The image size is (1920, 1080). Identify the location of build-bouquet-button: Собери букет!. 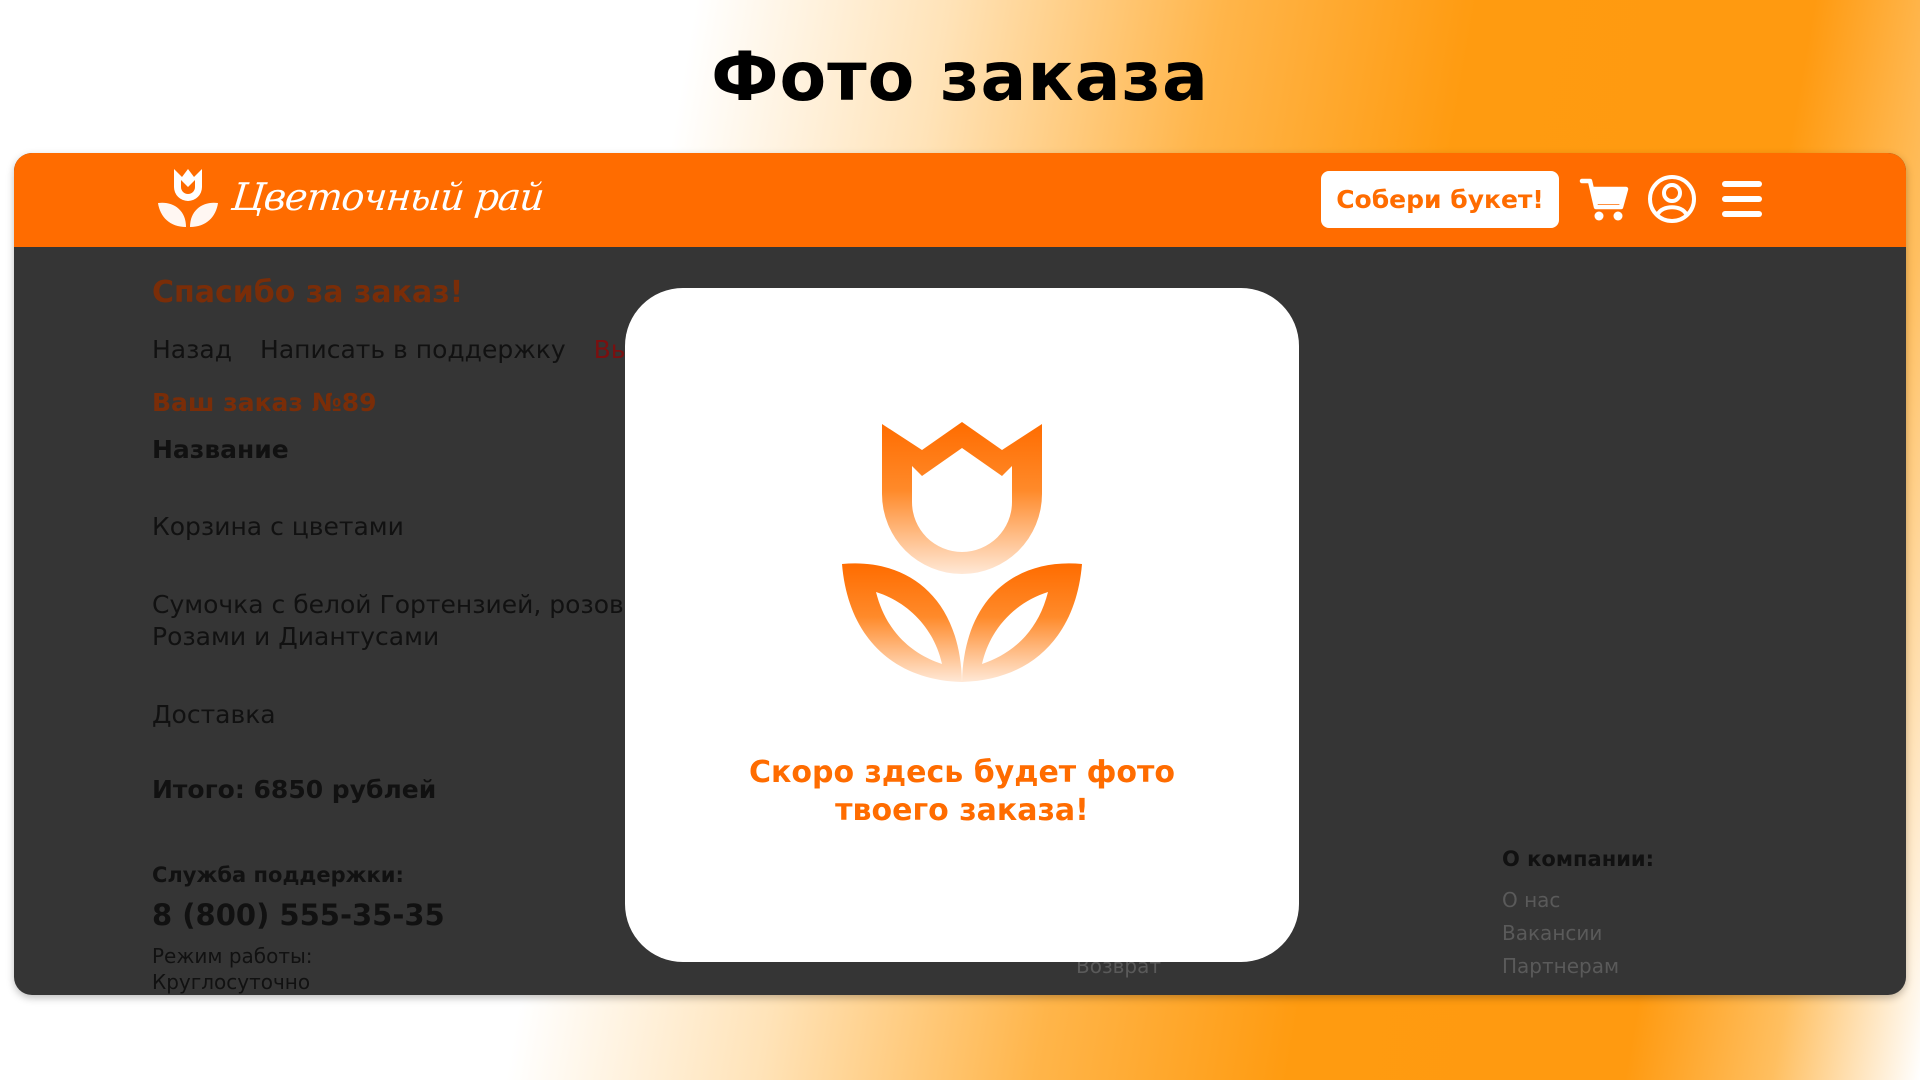
(1440, 199).